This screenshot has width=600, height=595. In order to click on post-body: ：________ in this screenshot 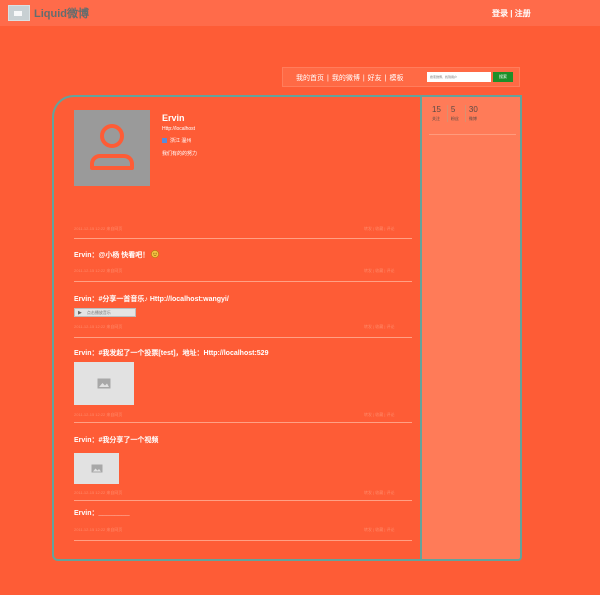, I will do `click(110, 513)`.